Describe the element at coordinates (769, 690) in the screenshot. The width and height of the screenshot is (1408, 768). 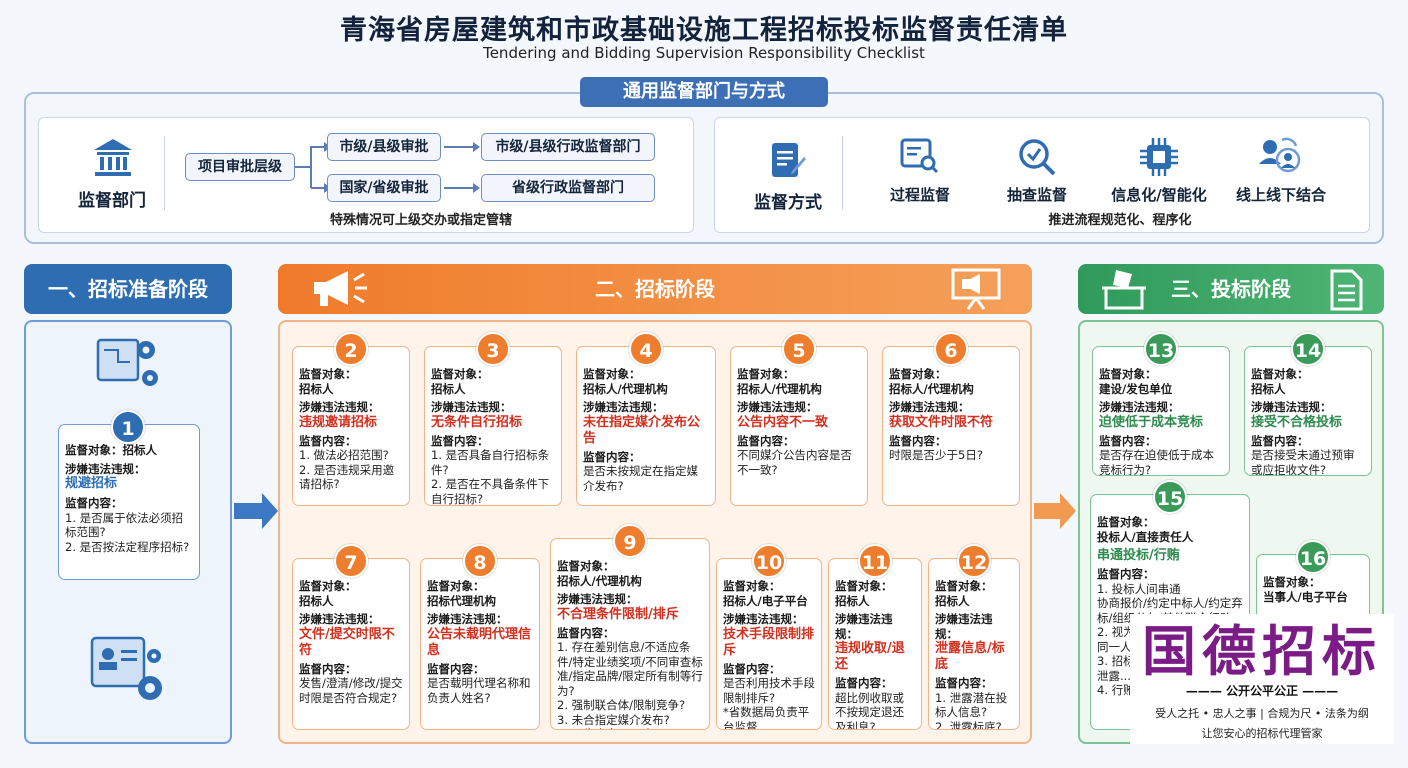
I see `content-line: 是否利用技术手段限制排斥?` at that location.